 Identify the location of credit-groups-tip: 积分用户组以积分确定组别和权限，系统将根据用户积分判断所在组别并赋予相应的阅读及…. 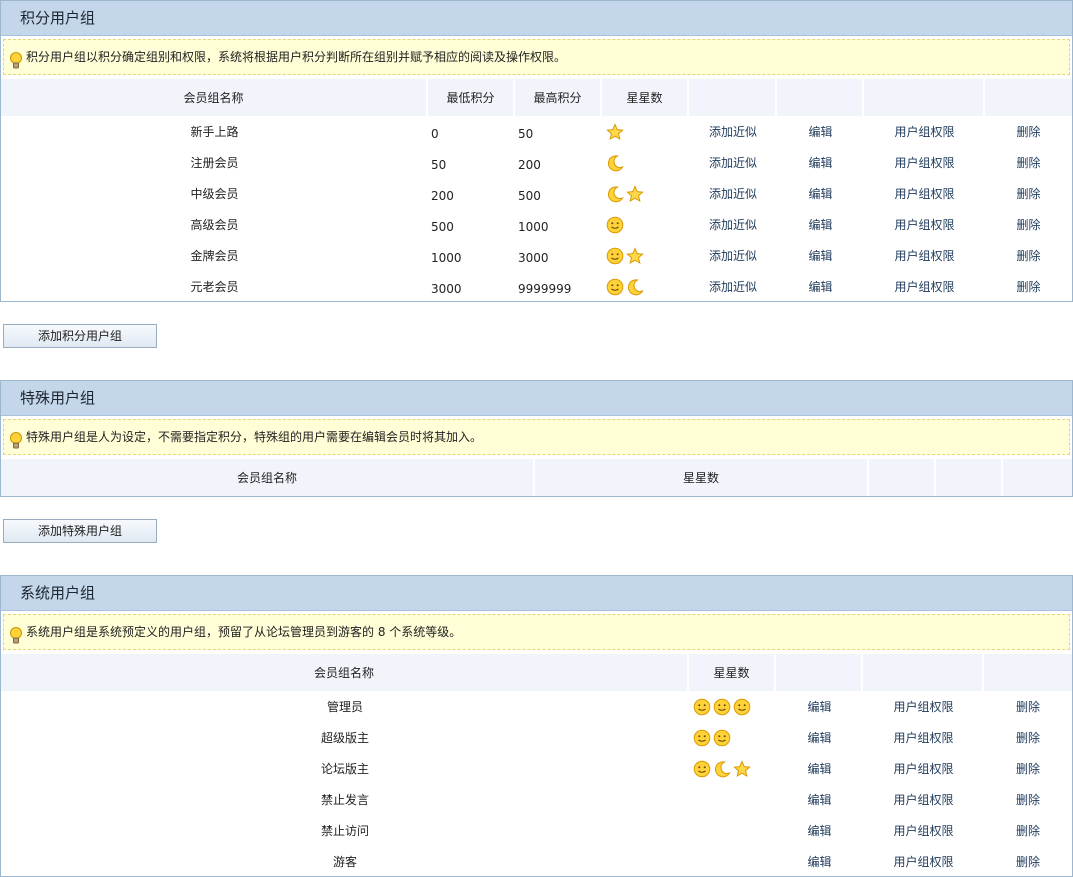
(536, 57).